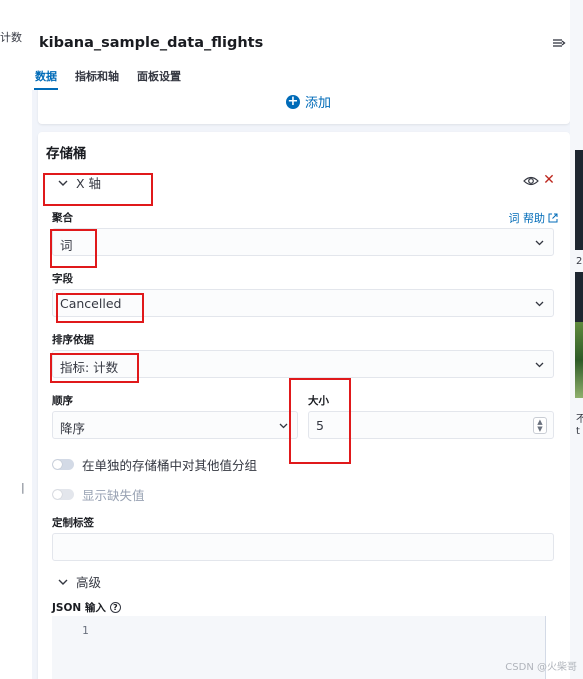 The width and height of the screenshot is (583, 679). I want to click on buckets-title: 存储桶, so click(66, 154).